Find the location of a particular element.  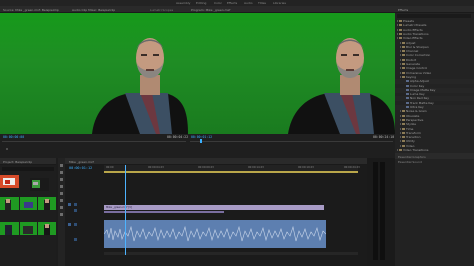

tab-audio-clip-mixer: Audio Clip Mixer: Beispielclip is located at coordinates (93, 10).